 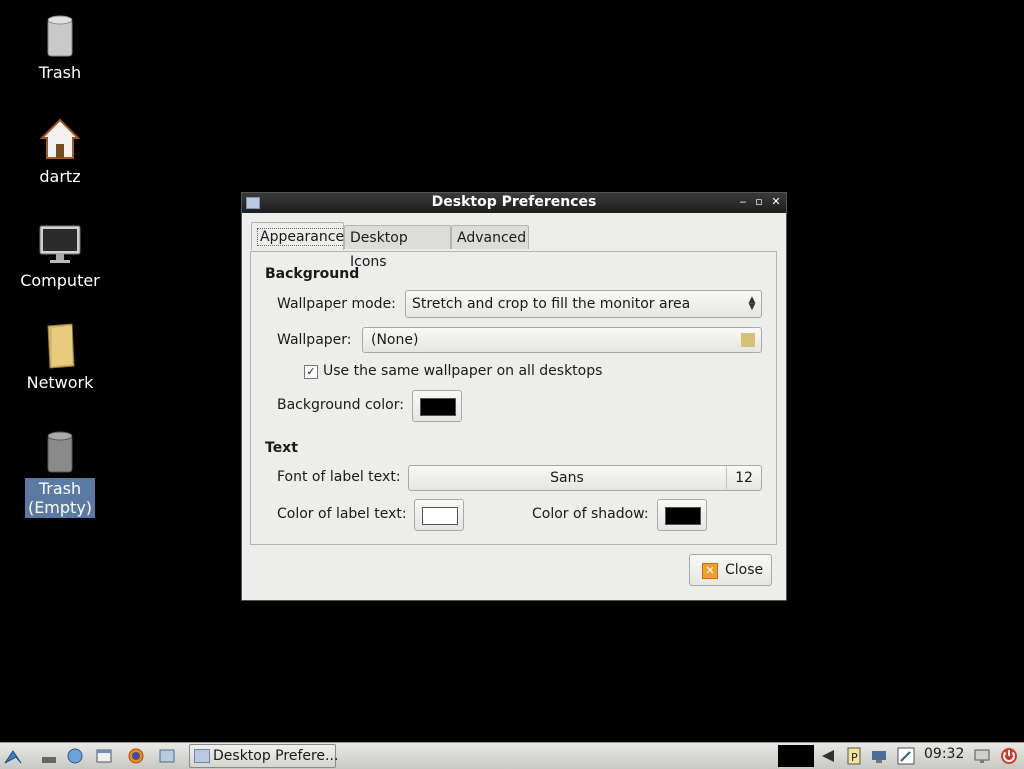 I want to click on background-heading: Background, so click(x=312, y=274).